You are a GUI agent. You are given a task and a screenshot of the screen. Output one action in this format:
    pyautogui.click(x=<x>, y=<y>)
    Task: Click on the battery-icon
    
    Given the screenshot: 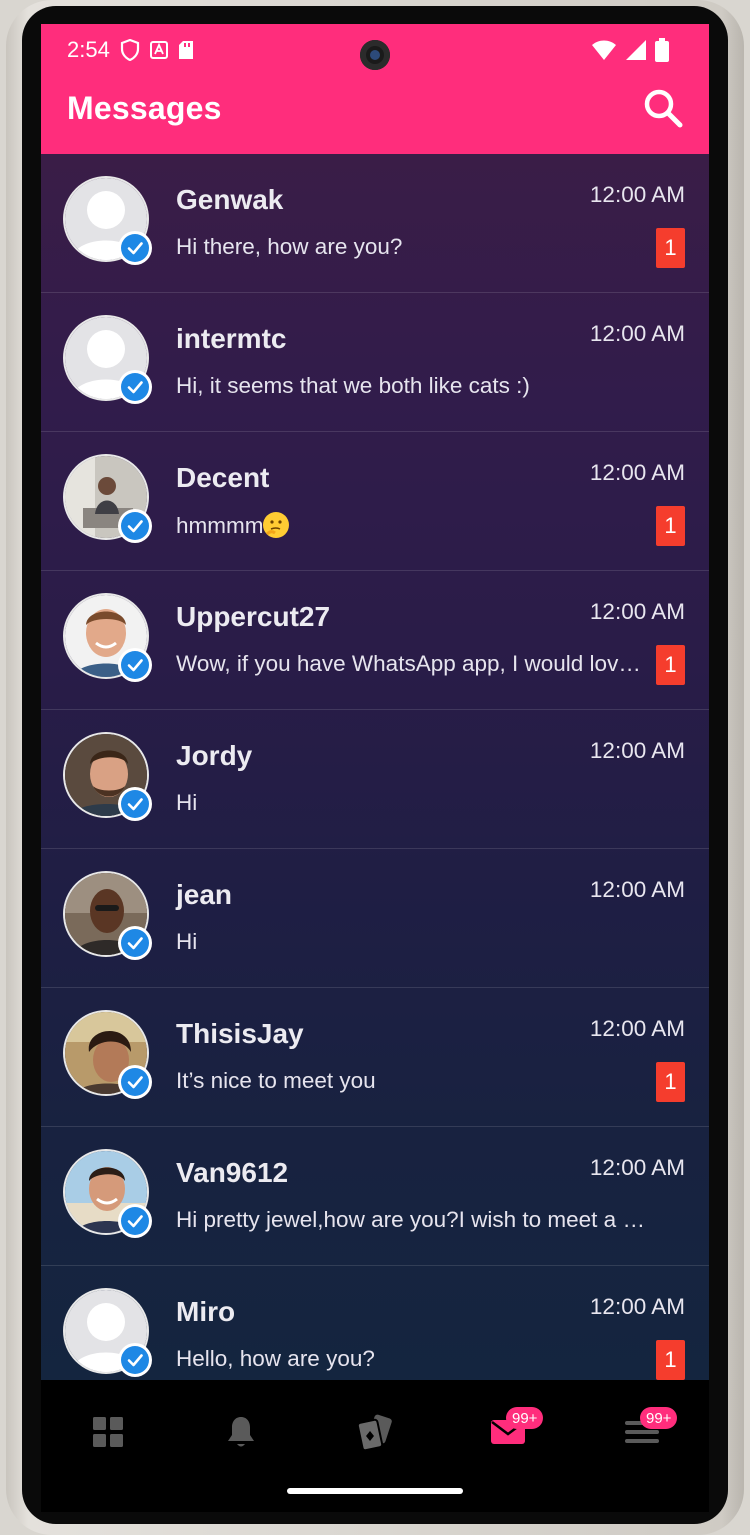 What is the action you would take?
    pyautogui.click(x=662, y=50)
    